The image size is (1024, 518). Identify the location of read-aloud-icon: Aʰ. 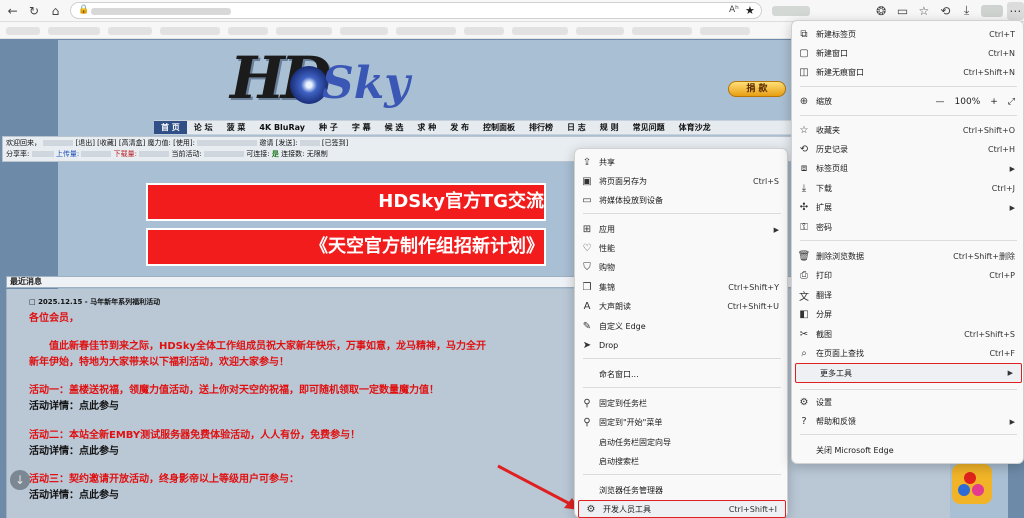
(734, 10).